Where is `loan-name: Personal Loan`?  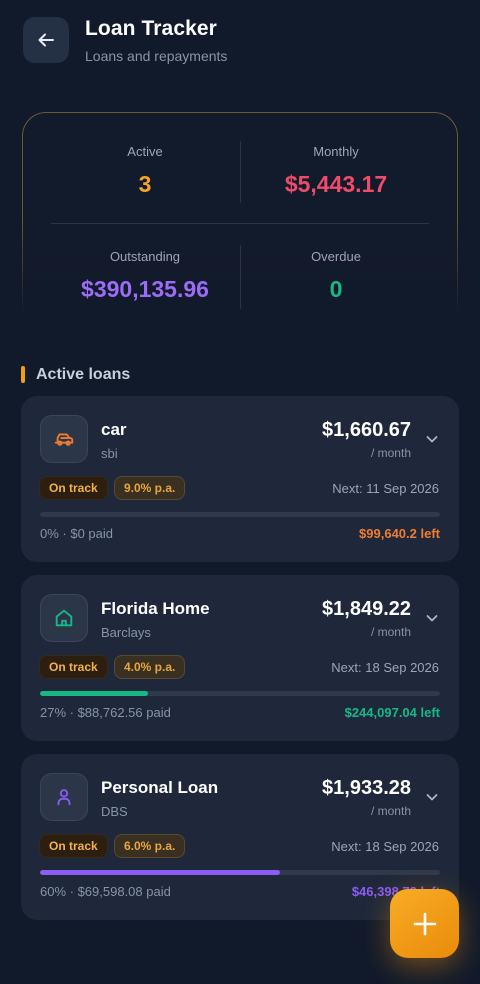 loan-name: Personal Loan is located at coordinates (160, 787).